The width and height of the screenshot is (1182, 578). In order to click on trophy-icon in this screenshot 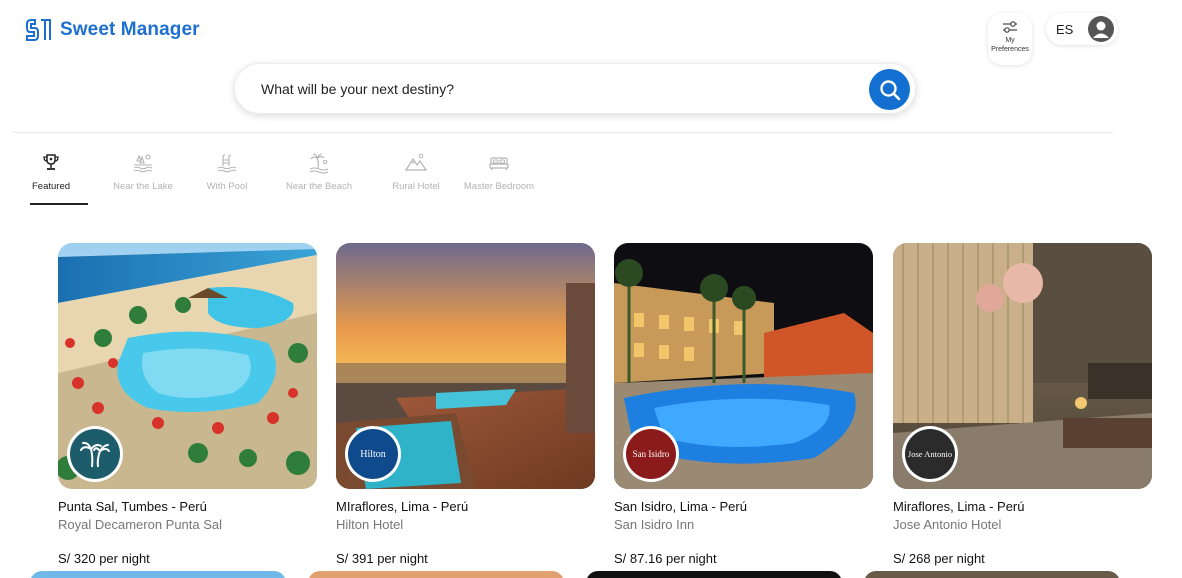, I will do `click(51, 162)`.